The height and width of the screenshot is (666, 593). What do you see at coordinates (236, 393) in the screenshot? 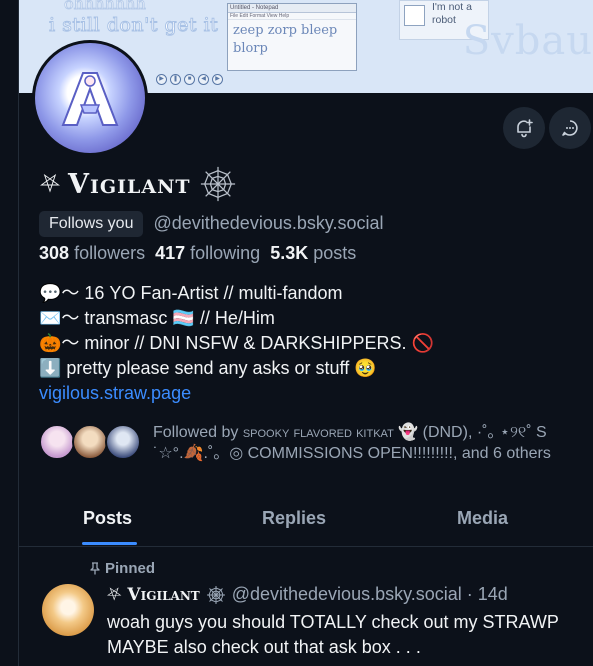
I see `bio-link: vigilous.straw.page` at bounding box center [236, 393].